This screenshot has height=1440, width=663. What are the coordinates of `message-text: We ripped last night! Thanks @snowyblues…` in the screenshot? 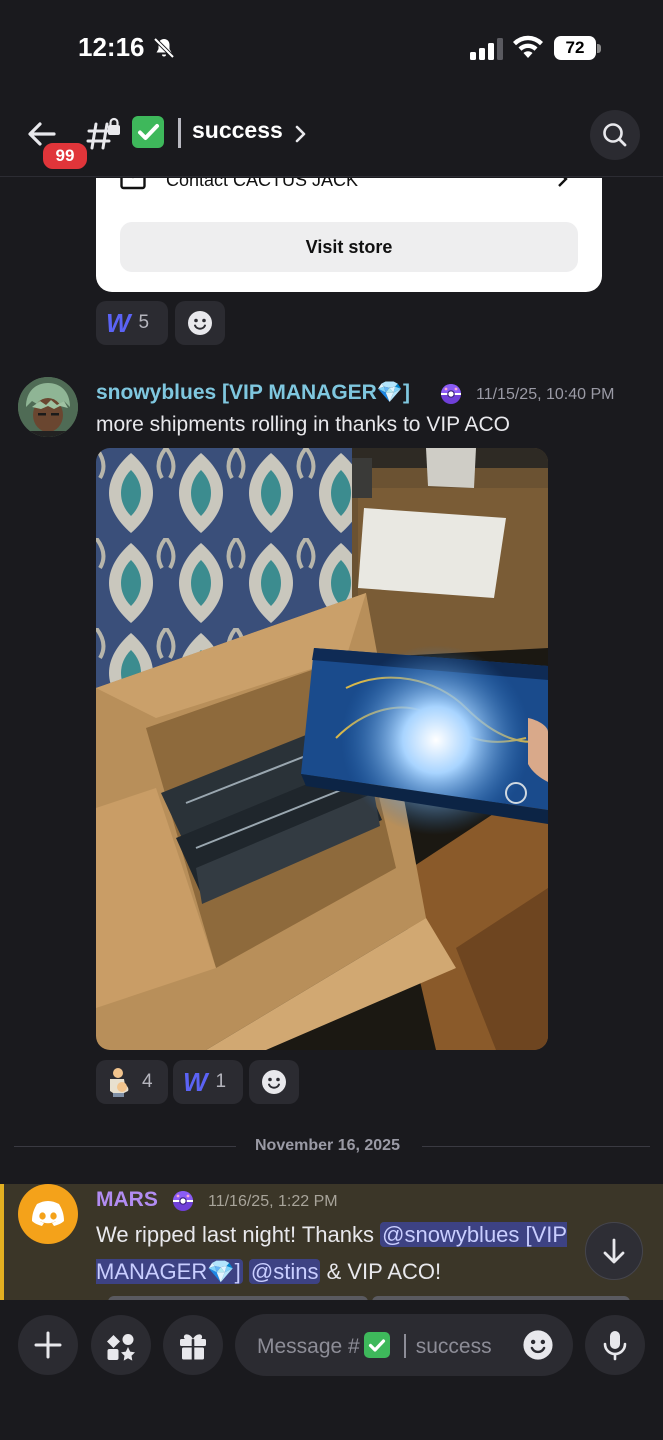 It's located at (351, 1253).